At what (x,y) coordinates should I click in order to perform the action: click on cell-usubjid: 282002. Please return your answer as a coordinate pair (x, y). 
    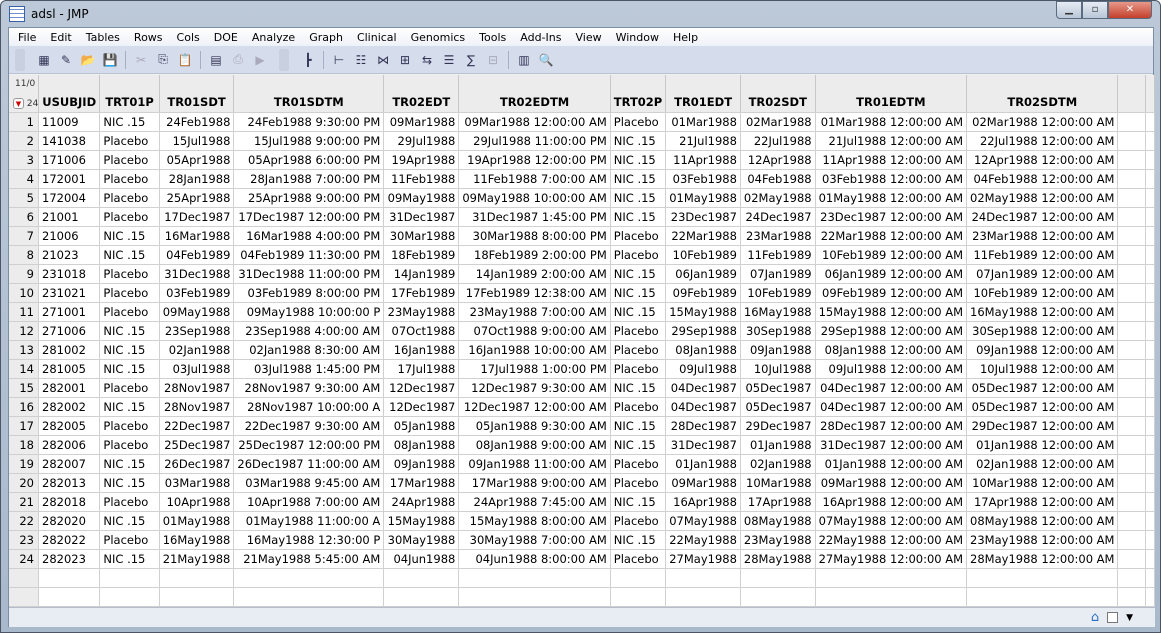
    Looking at the image, I should click on (69, 407).